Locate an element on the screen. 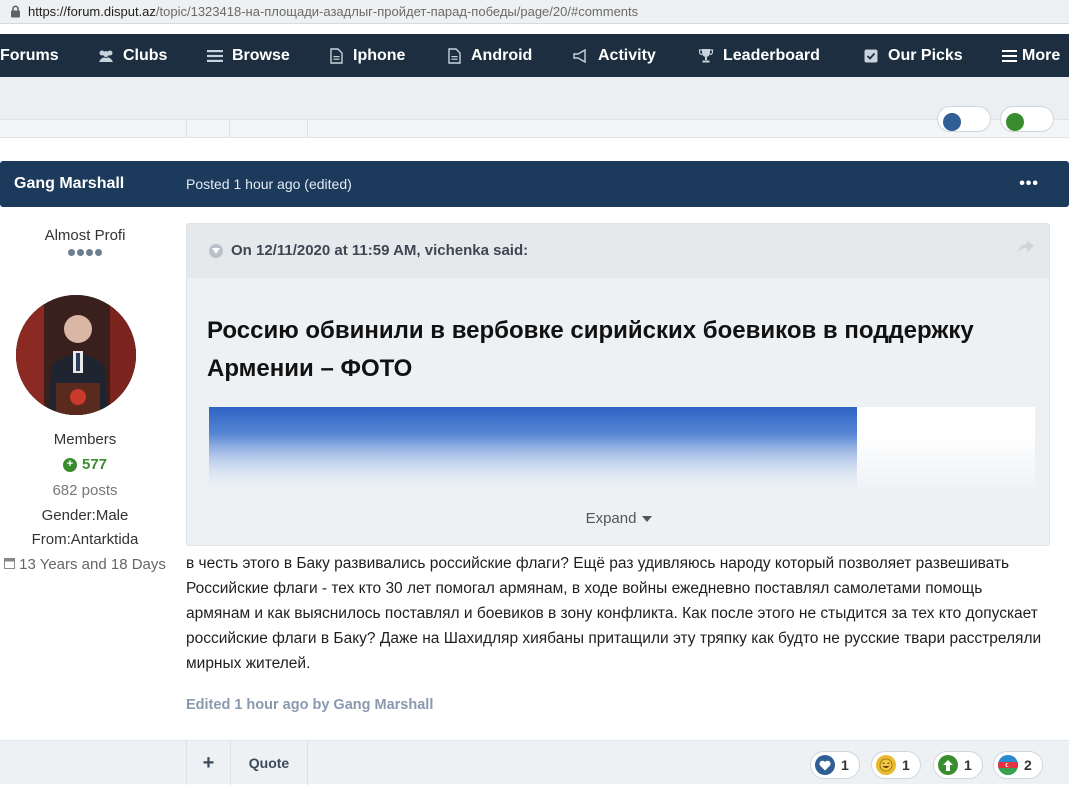  post-timestamp: Posted 1 hour ago (edited) is located at coordinates (269, 184).